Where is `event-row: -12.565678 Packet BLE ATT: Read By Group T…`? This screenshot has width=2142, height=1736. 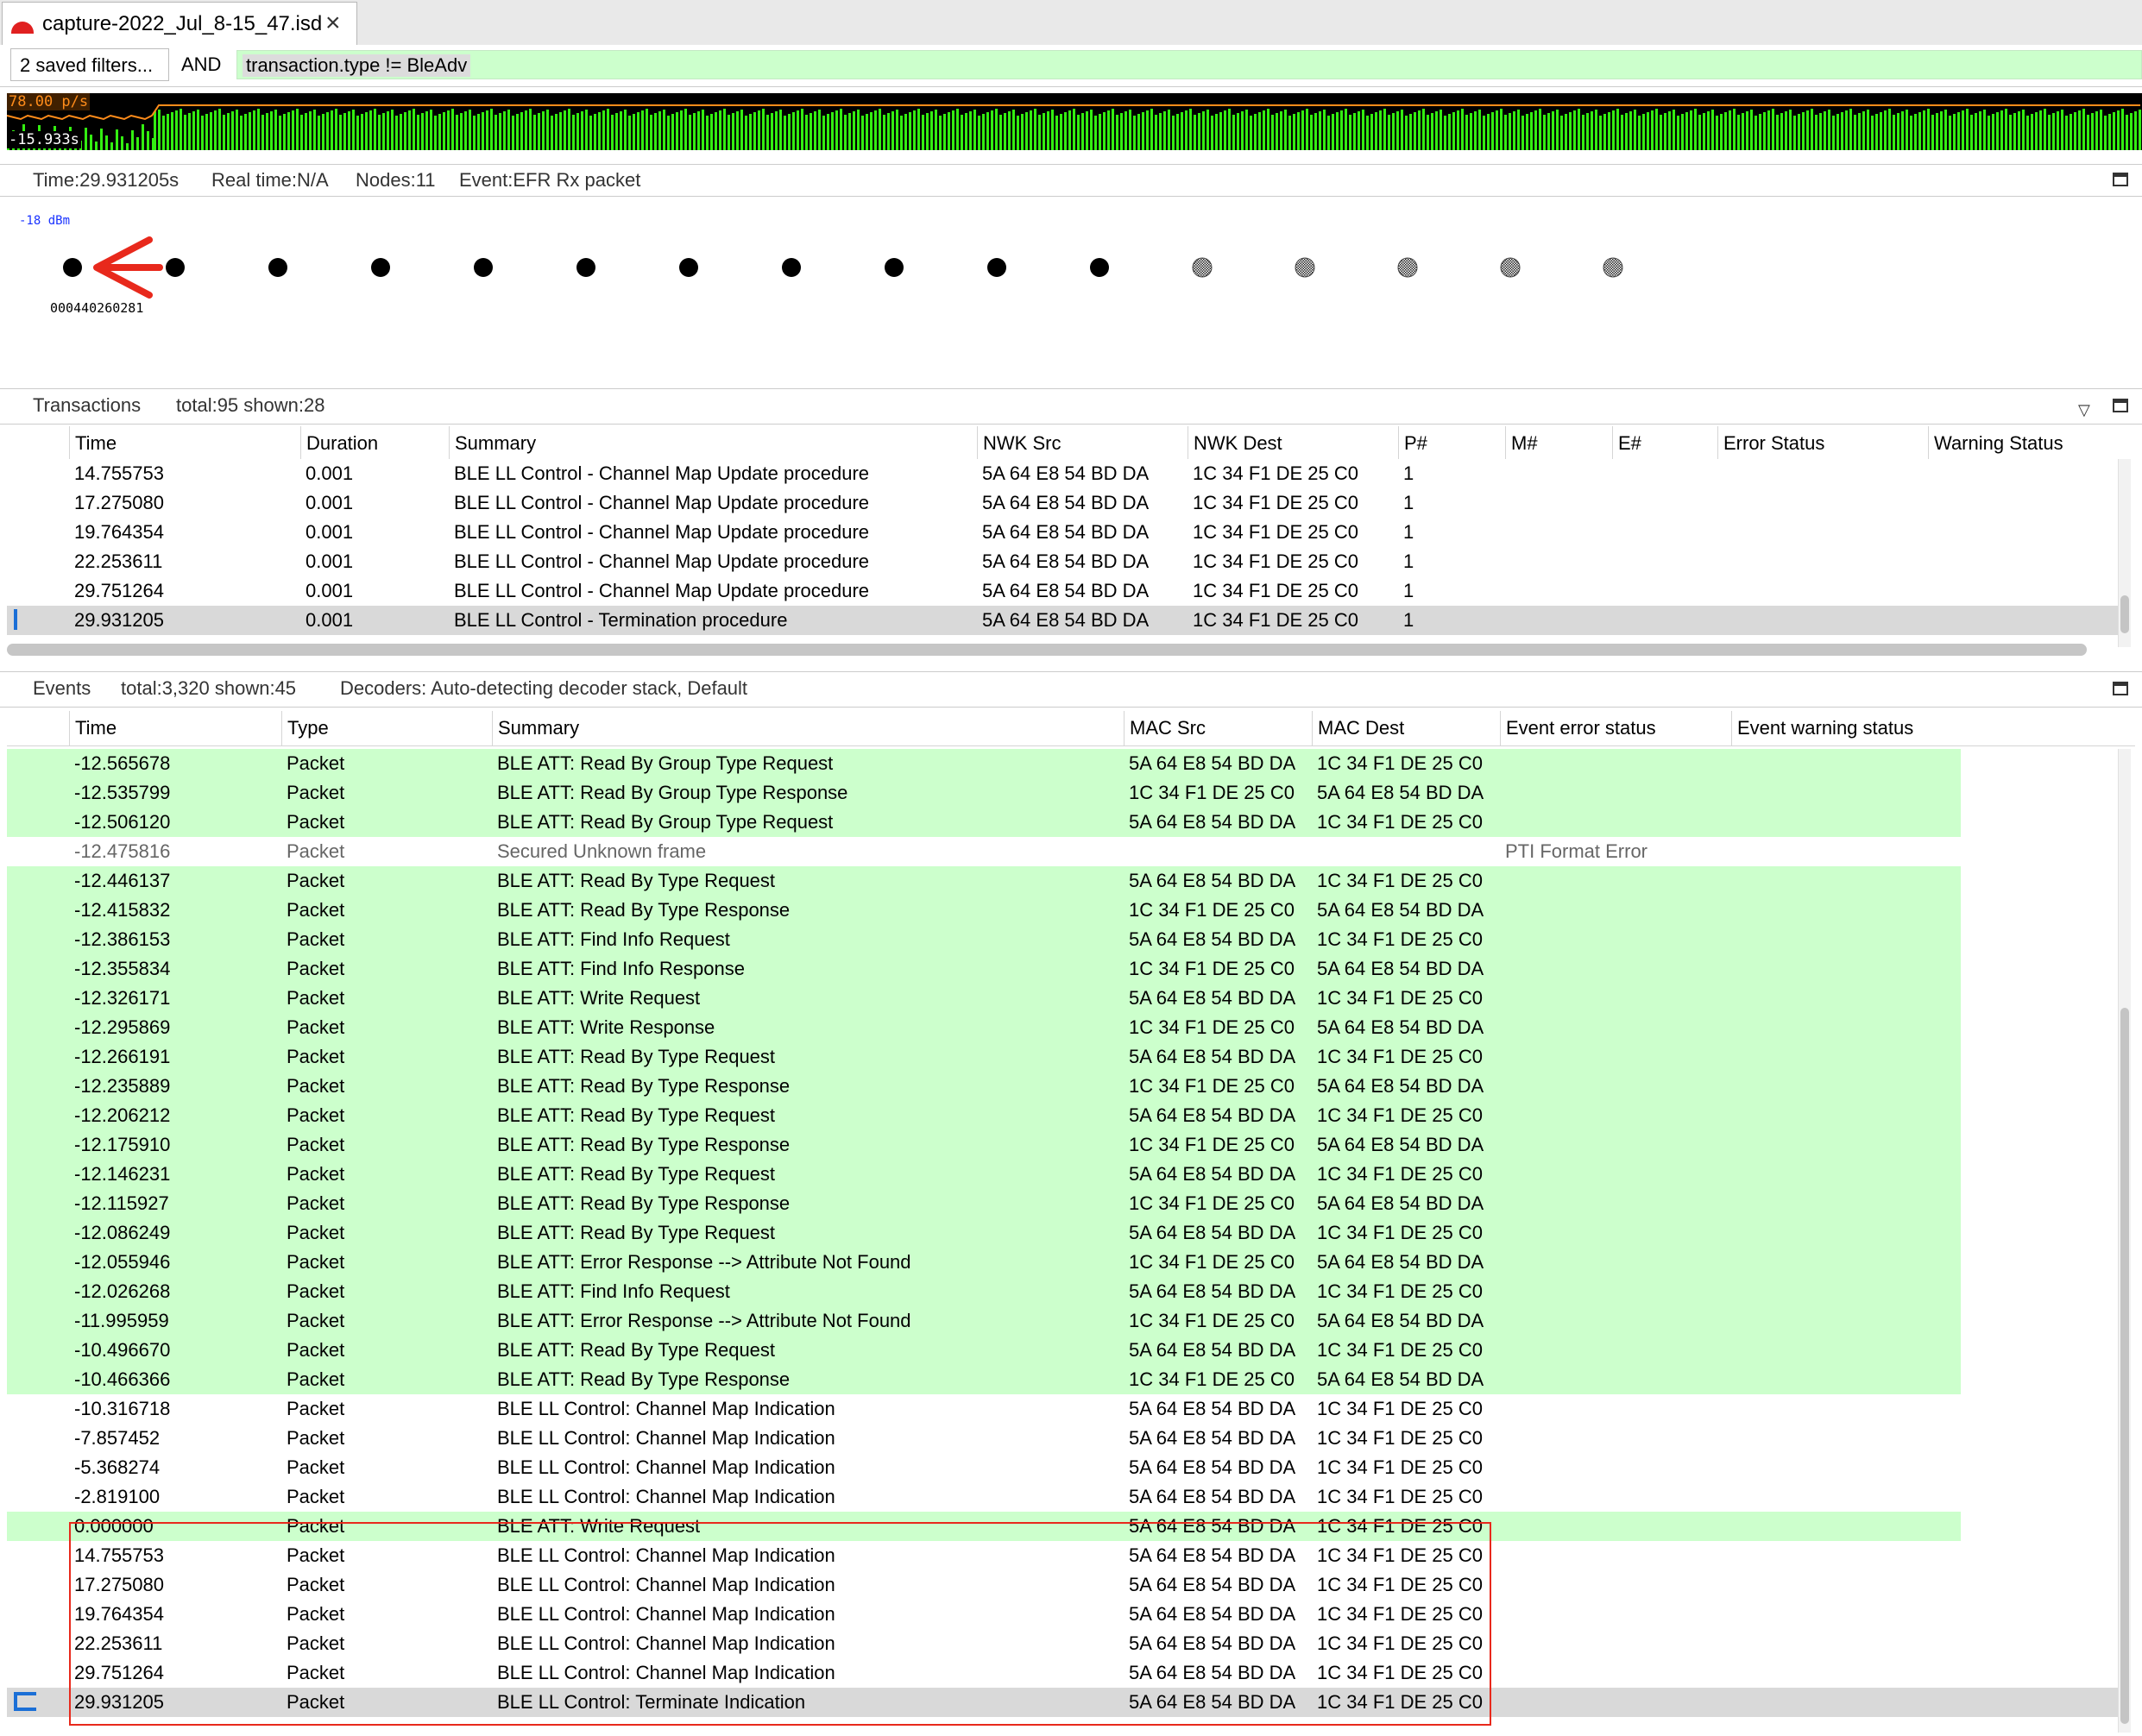 event-row: -12.565678 Packet BLE ATT: Read By Group T… is located at coordinates (984, 763).